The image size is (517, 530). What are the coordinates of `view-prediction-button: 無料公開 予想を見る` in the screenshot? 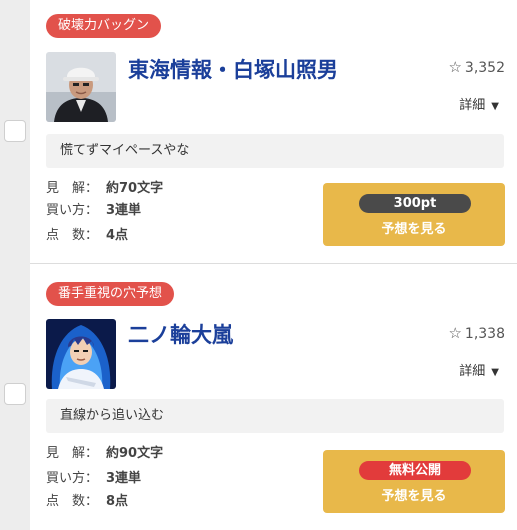 It's located at (414, 481).